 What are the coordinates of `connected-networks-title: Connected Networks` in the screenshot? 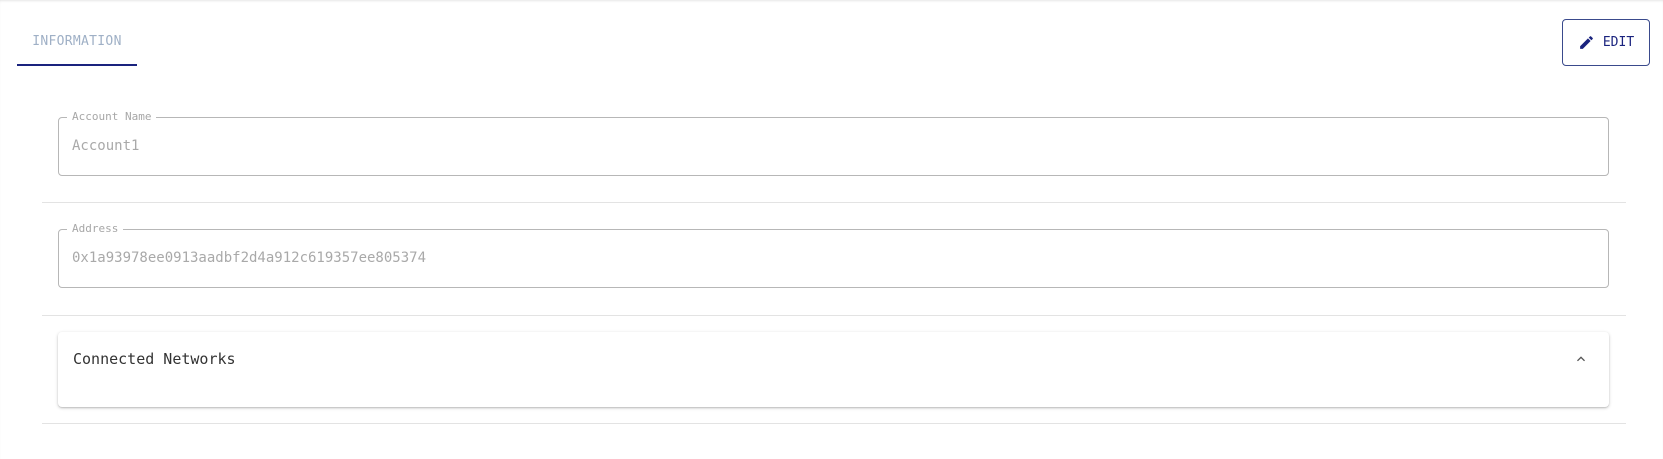 It's located at (154, 359).